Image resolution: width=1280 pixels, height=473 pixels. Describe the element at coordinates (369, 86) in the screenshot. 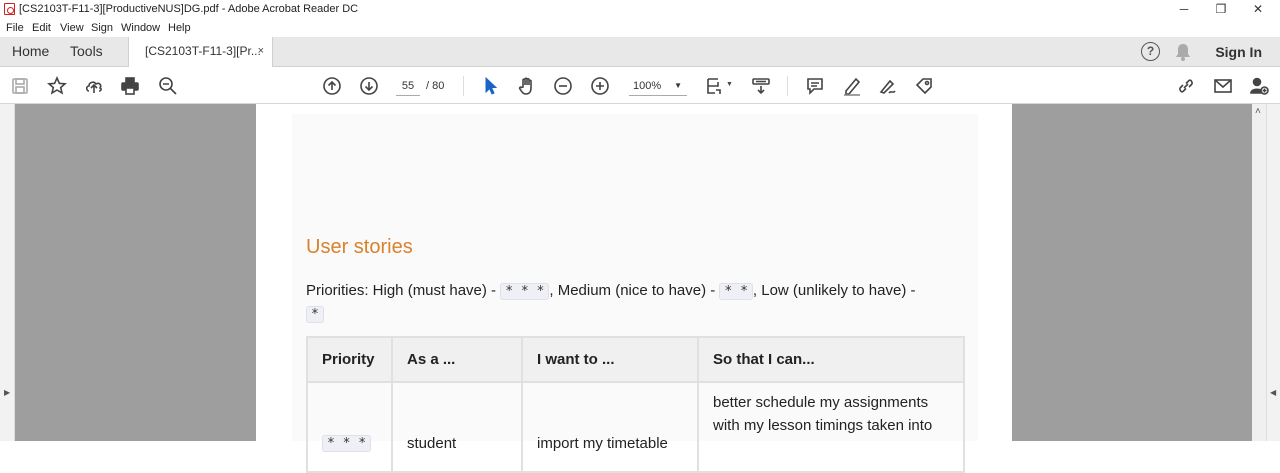

I see `next-page-icon` at that location.